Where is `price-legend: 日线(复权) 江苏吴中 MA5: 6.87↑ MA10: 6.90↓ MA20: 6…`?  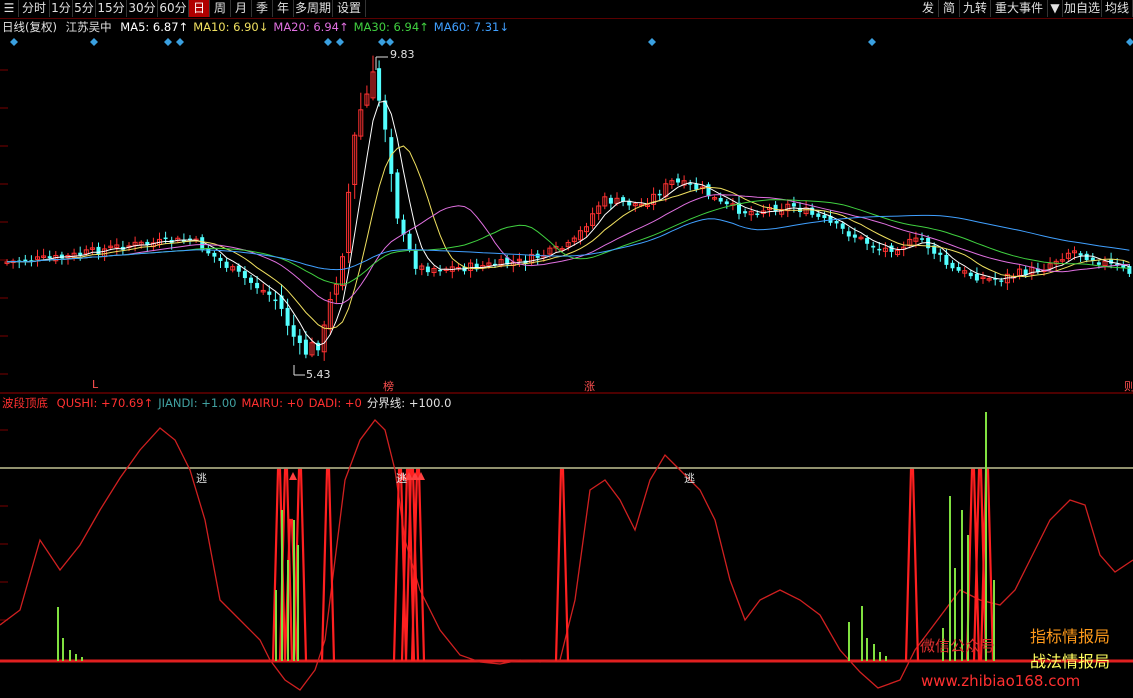 price-legend: 日线(复权) 江苏吴中 MA5: 6.87↑ MA10: 6.90↓ MA20: 6… is located at coordinates (260, 27).